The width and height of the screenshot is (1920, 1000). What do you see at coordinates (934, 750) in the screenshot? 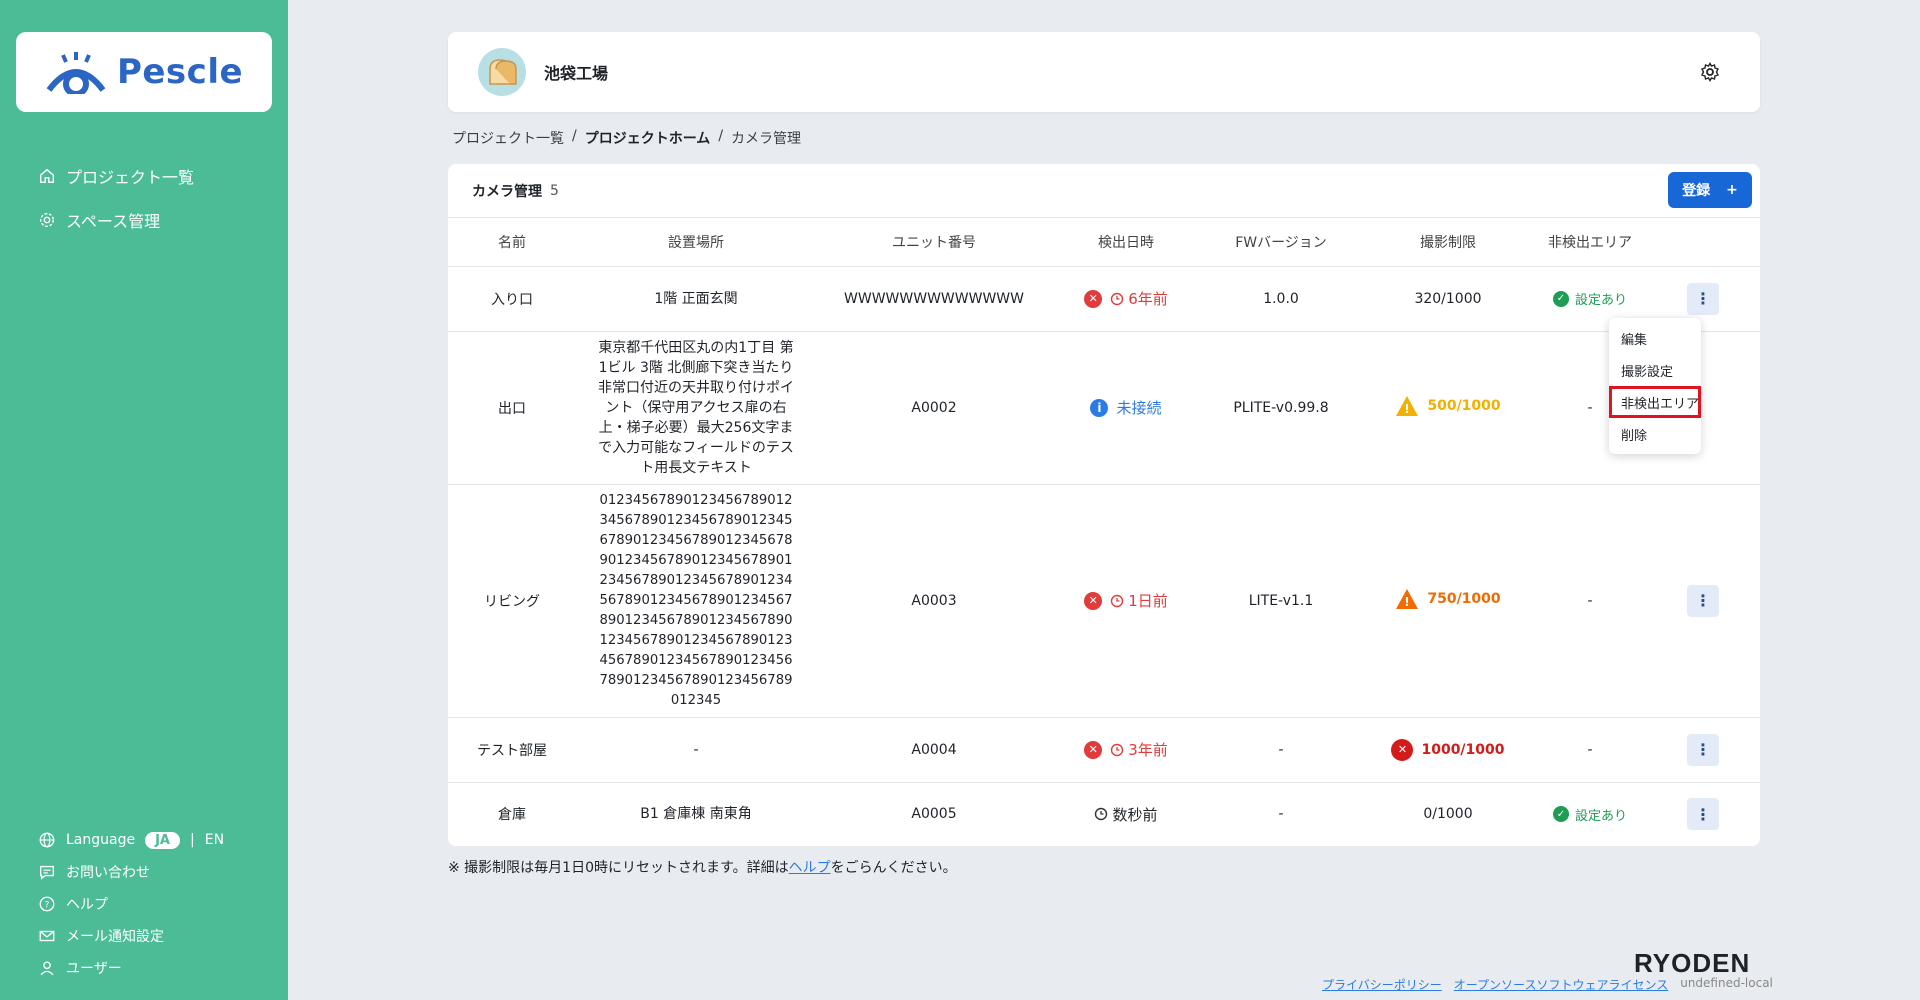
I see `cell-unit: A0004` at bounding box center [934, 750].